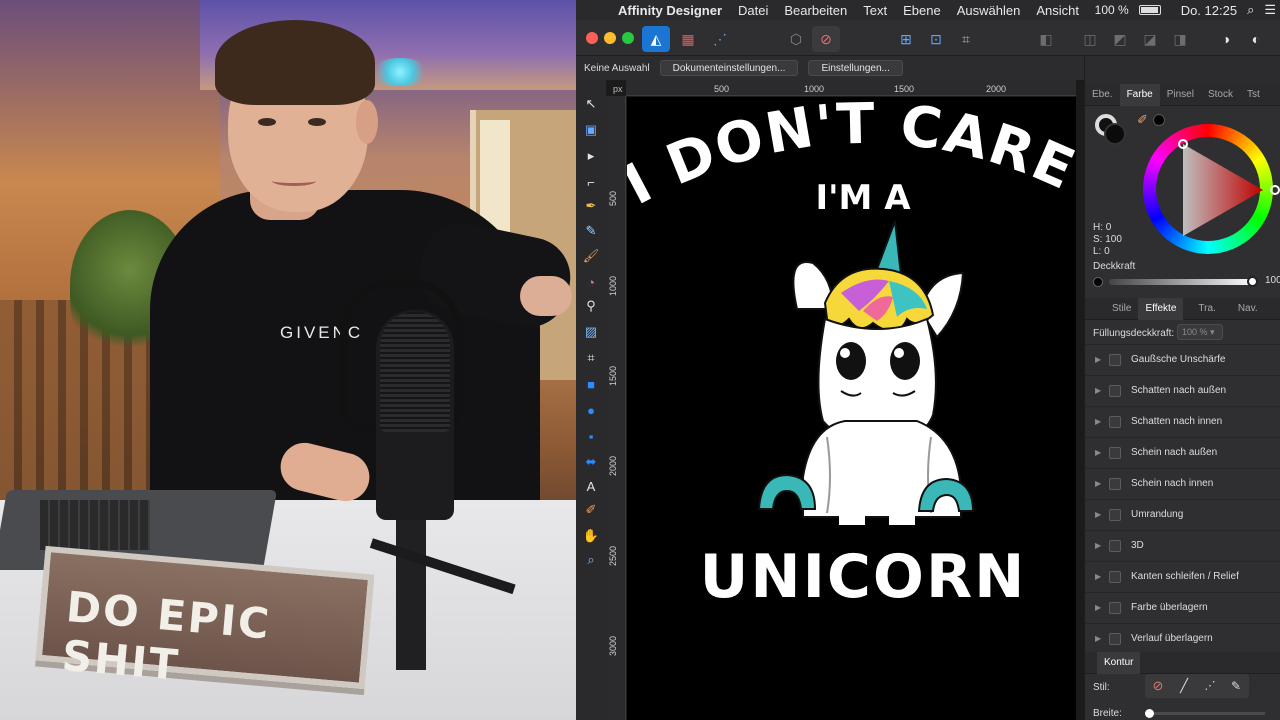  Describe the element at coordinates (1205, 713) in the screenshot. I see `stroke-width-slider` at that location.